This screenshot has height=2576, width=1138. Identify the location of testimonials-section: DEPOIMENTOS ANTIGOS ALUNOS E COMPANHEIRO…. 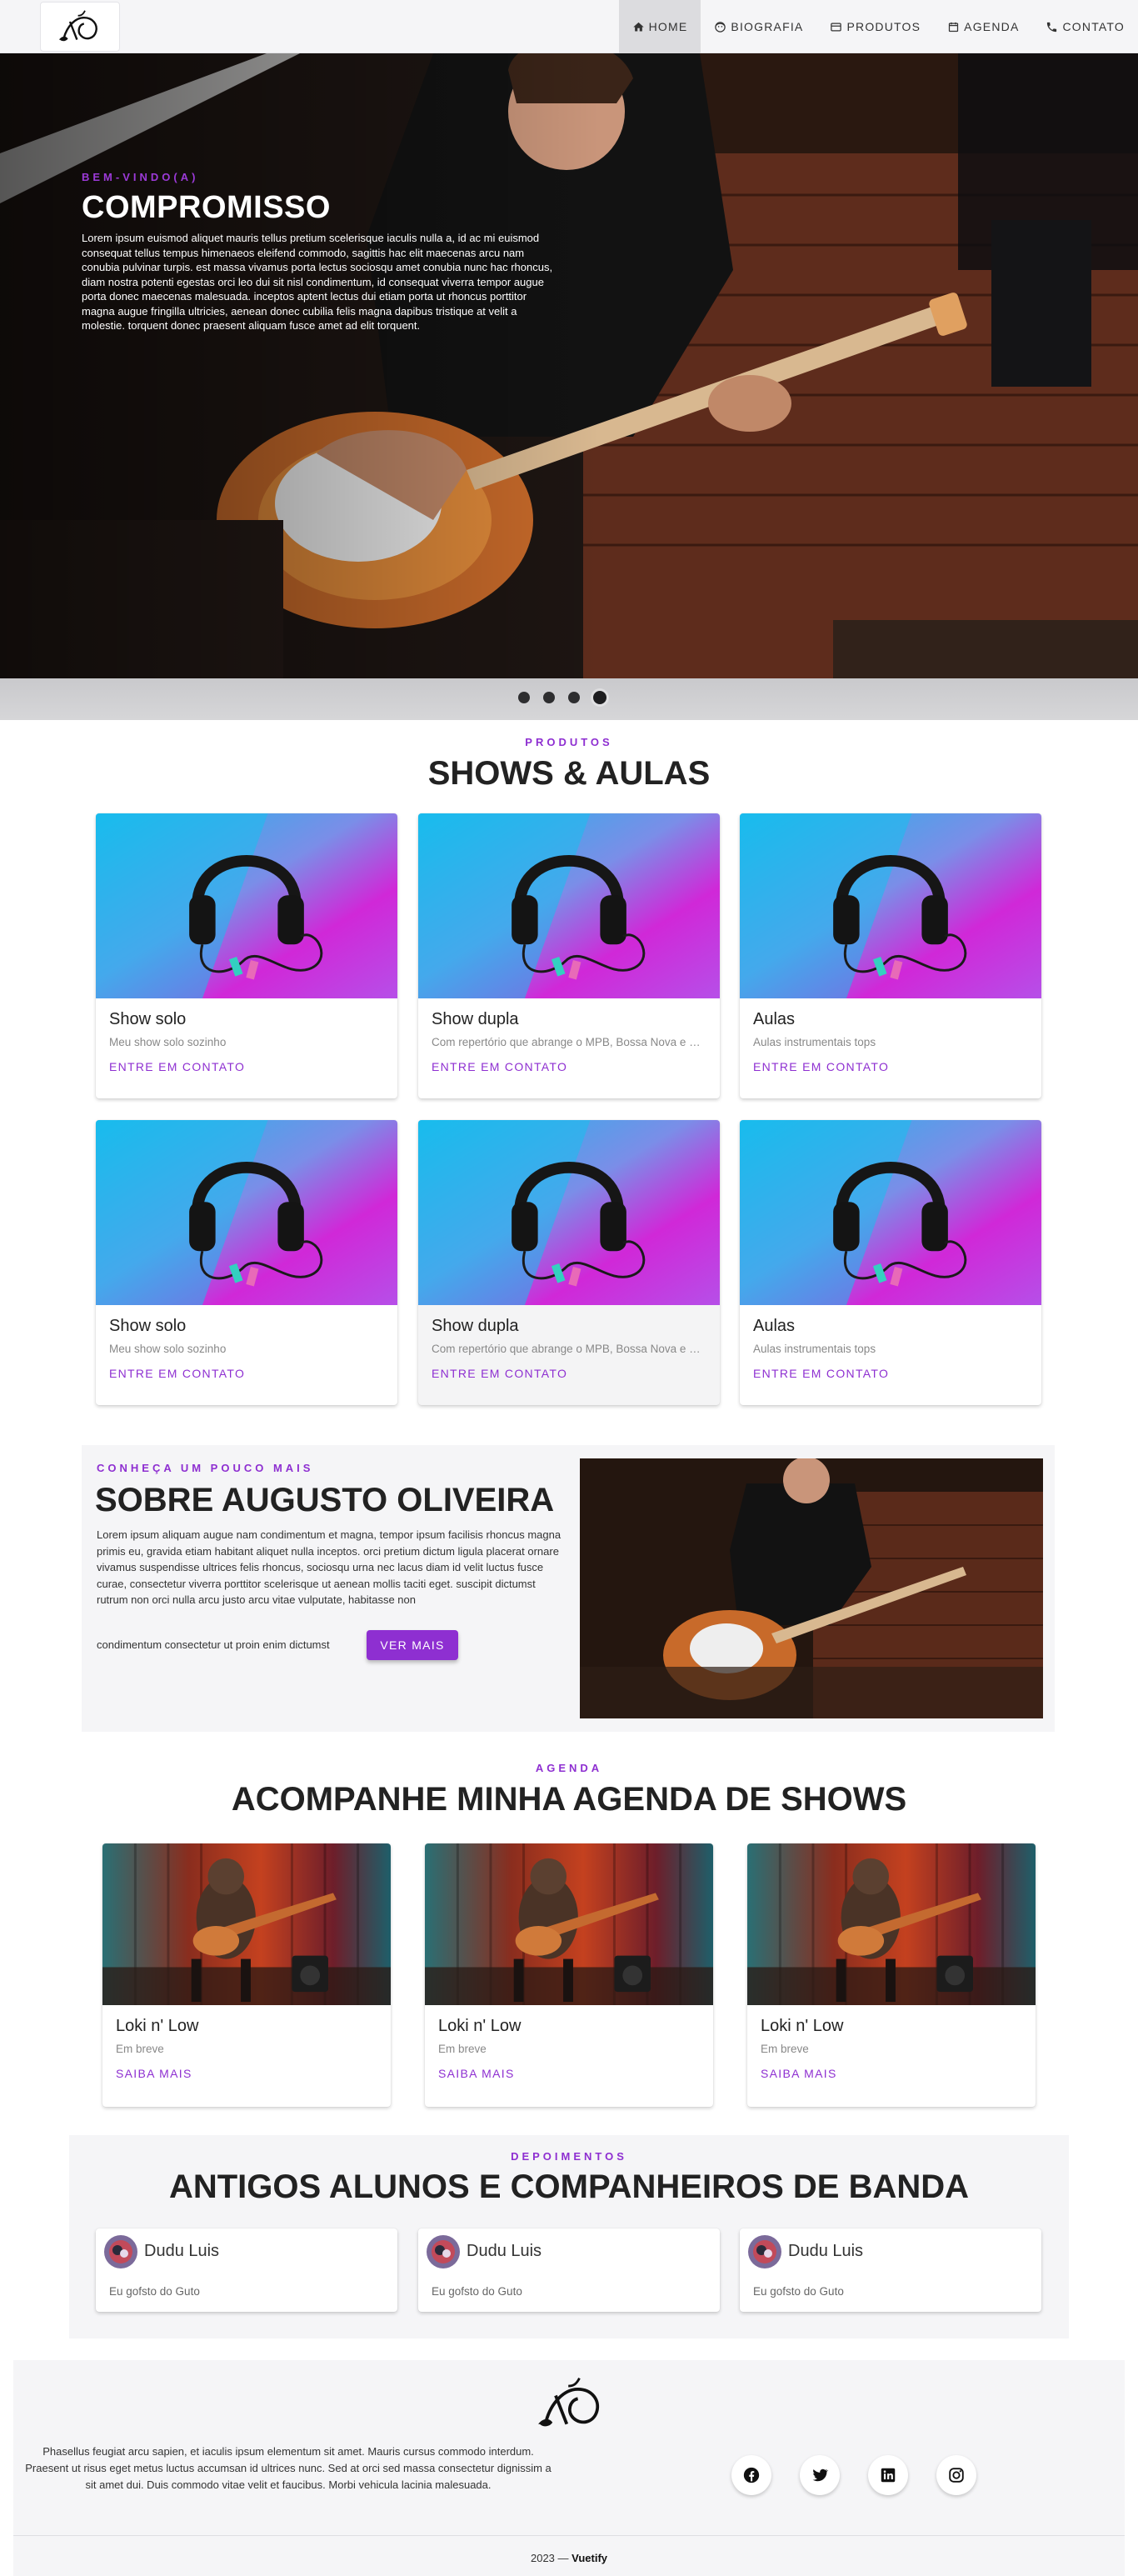
(569, 2236).